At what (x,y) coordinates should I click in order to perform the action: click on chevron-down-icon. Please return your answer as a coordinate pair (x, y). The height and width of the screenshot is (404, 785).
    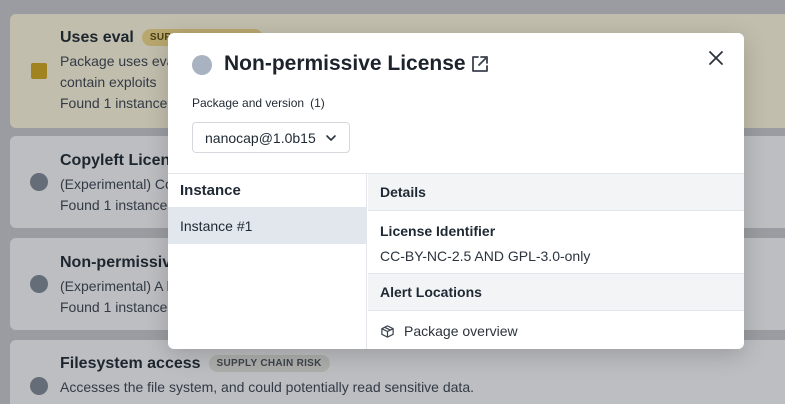
    Looking at the image, I should click on (331, 138).